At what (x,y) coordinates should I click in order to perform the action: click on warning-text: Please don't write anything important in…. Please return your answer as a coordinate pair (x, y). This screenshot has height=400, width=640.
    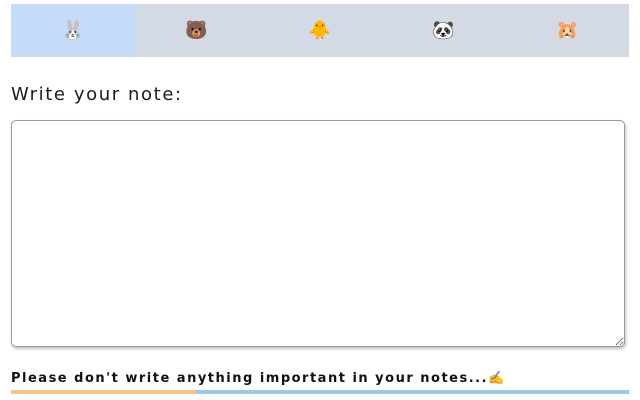
    Looking at the image, I should click on (258, 378).